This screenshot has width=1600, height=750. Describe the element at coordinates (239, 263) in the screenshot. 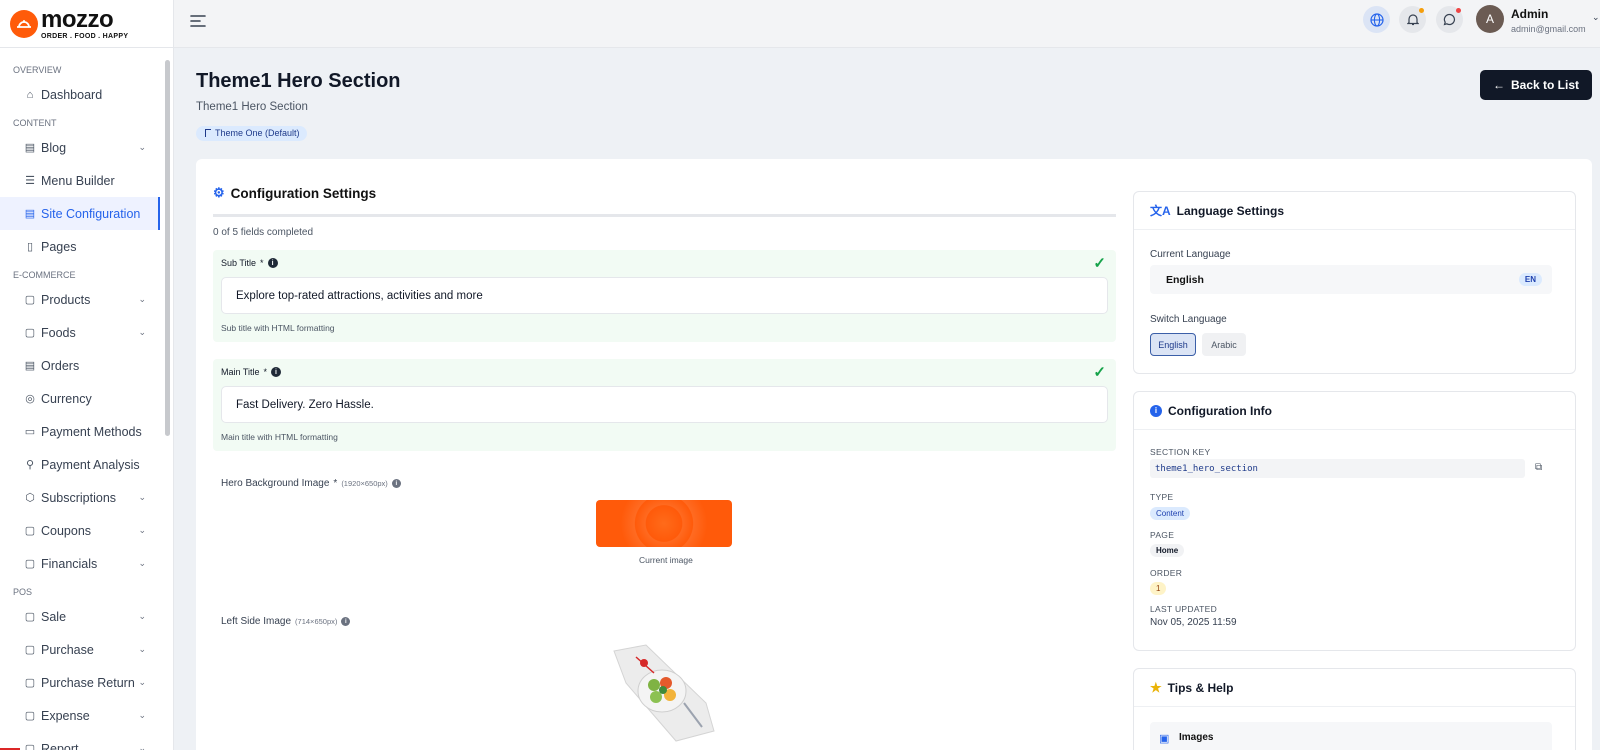

I see `subtitle-label-text: Sub Title` at that location.